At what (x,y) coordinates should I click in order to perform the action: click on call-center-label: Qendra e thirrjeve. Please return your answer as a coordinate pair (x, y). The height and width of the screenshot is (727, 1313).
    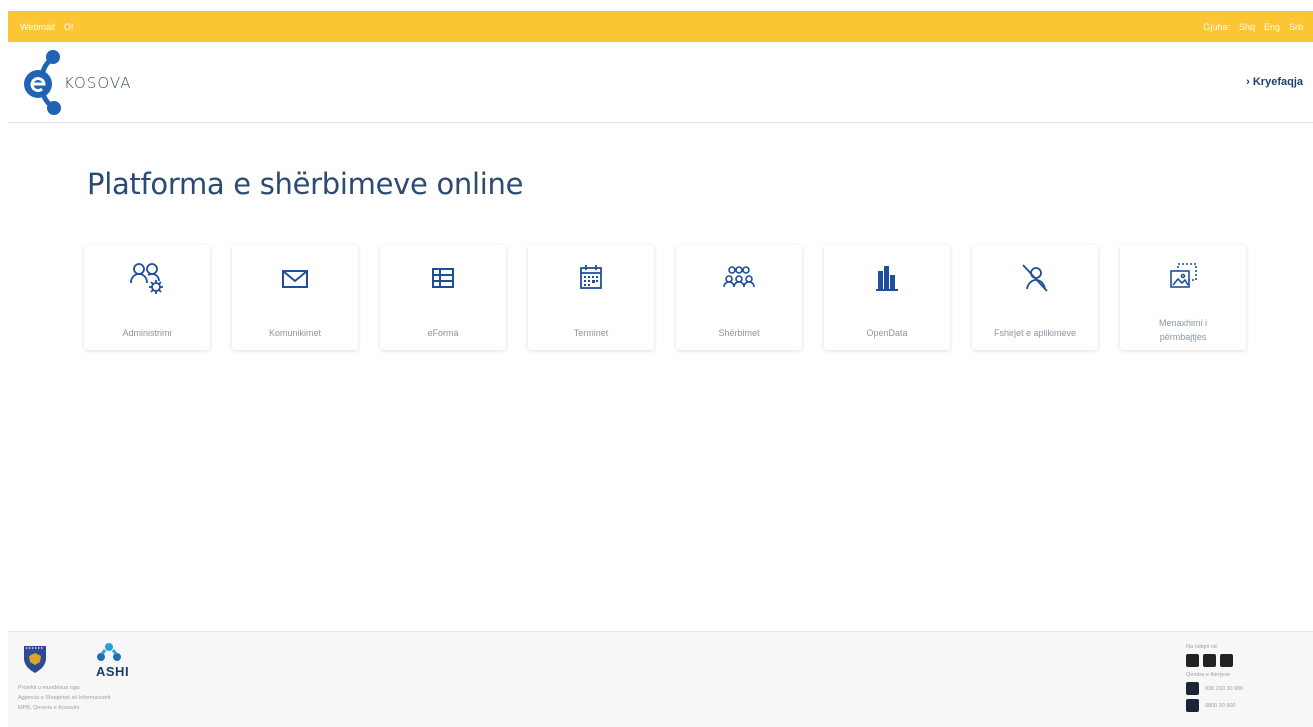
    Looking at the image, I should click on (1208, 675).